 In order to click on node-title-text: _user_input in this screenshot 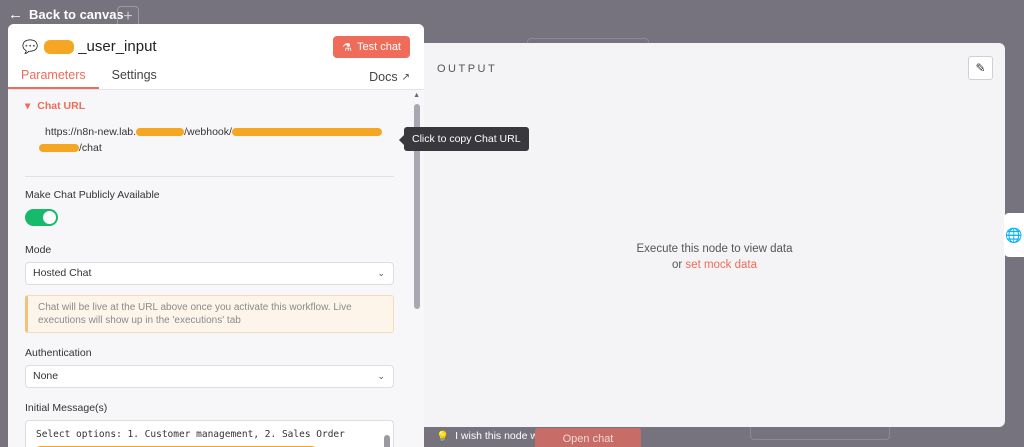, I will do `click(117, 46)`.